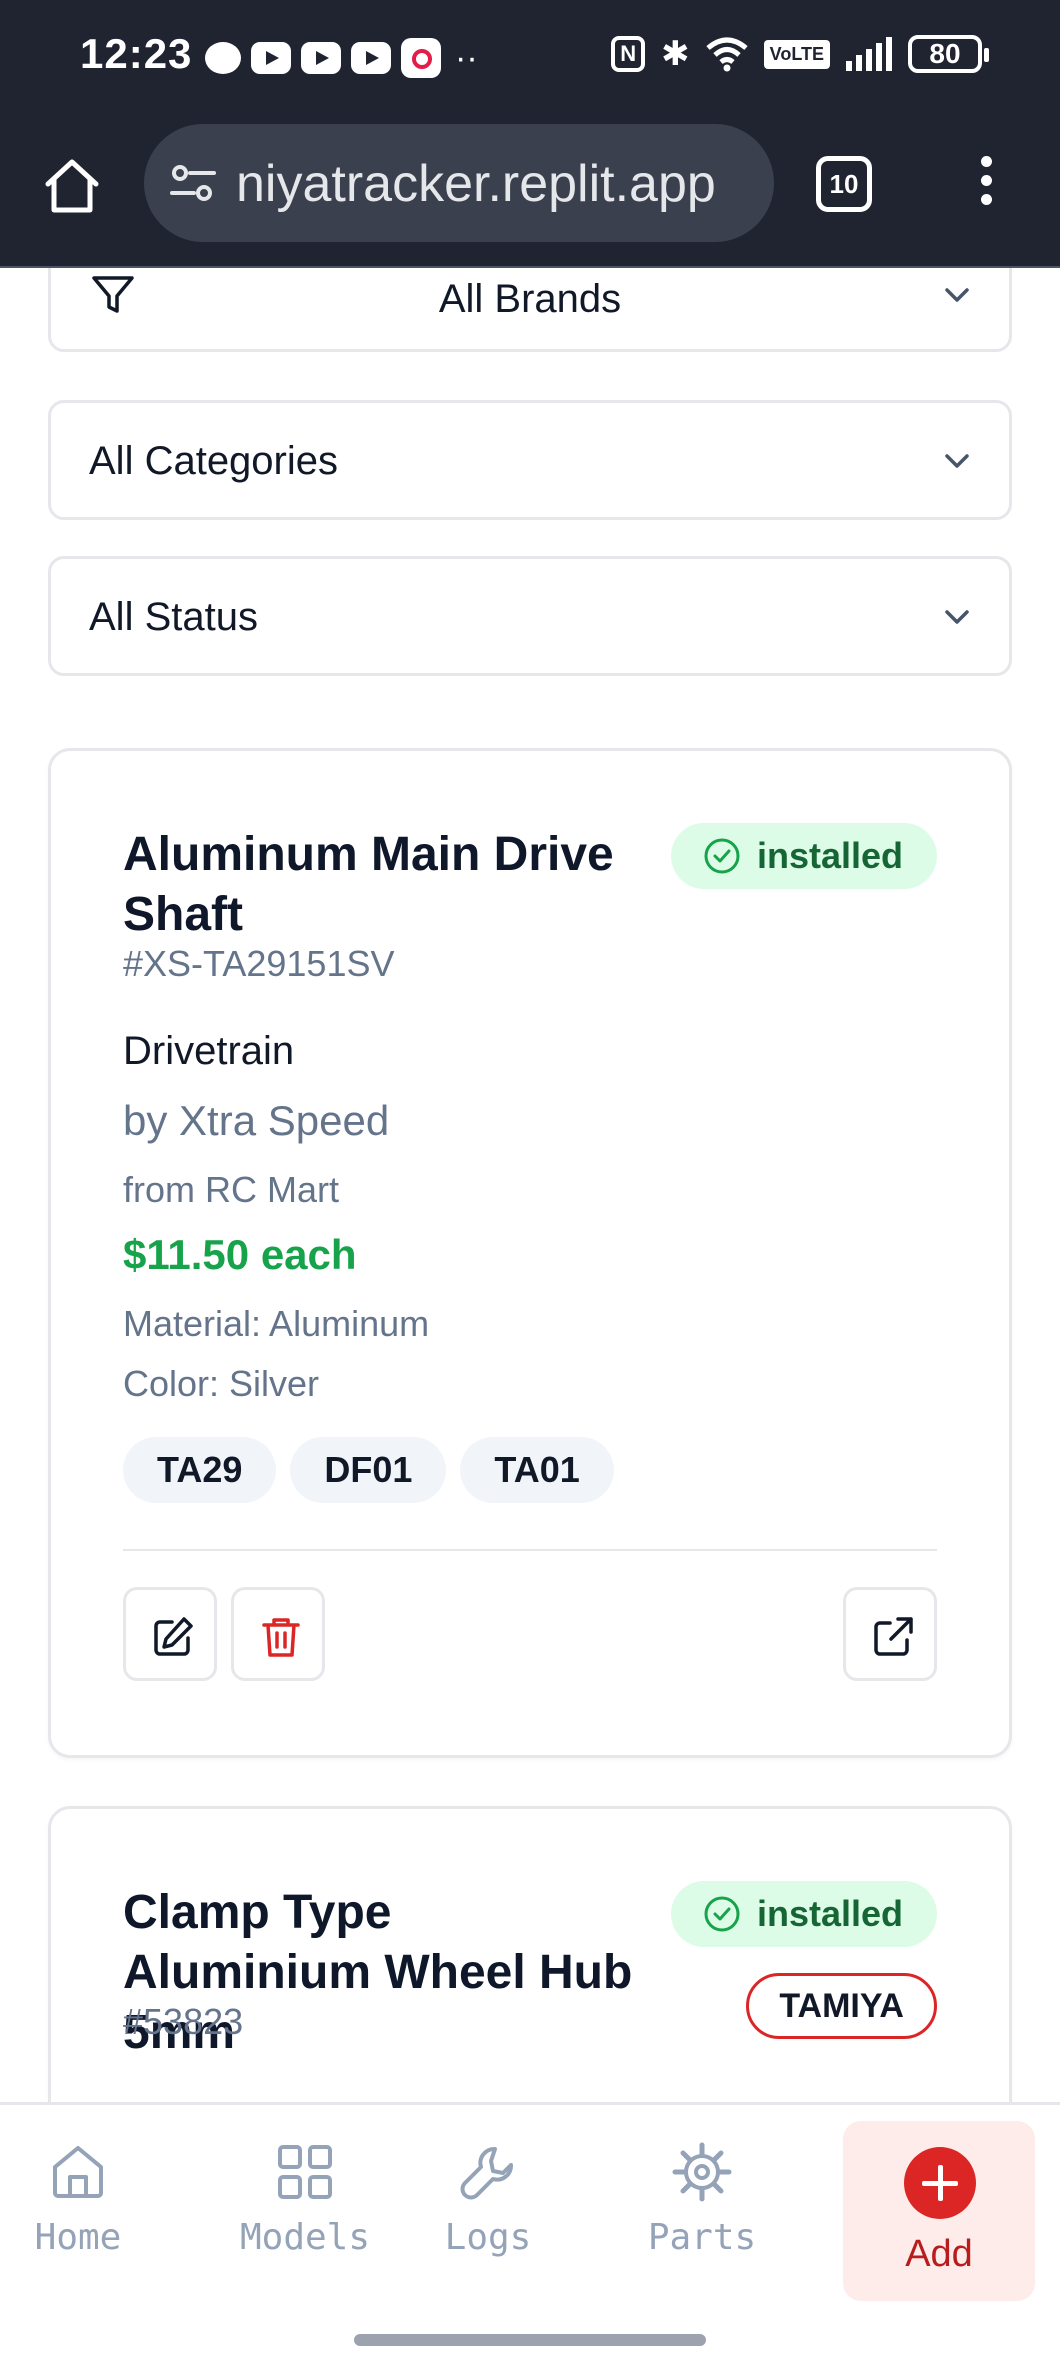 The height and width of the screenshot is (2376, 1060). I want to click on part-brand: by Xtra Speed, so click(256, 1120).